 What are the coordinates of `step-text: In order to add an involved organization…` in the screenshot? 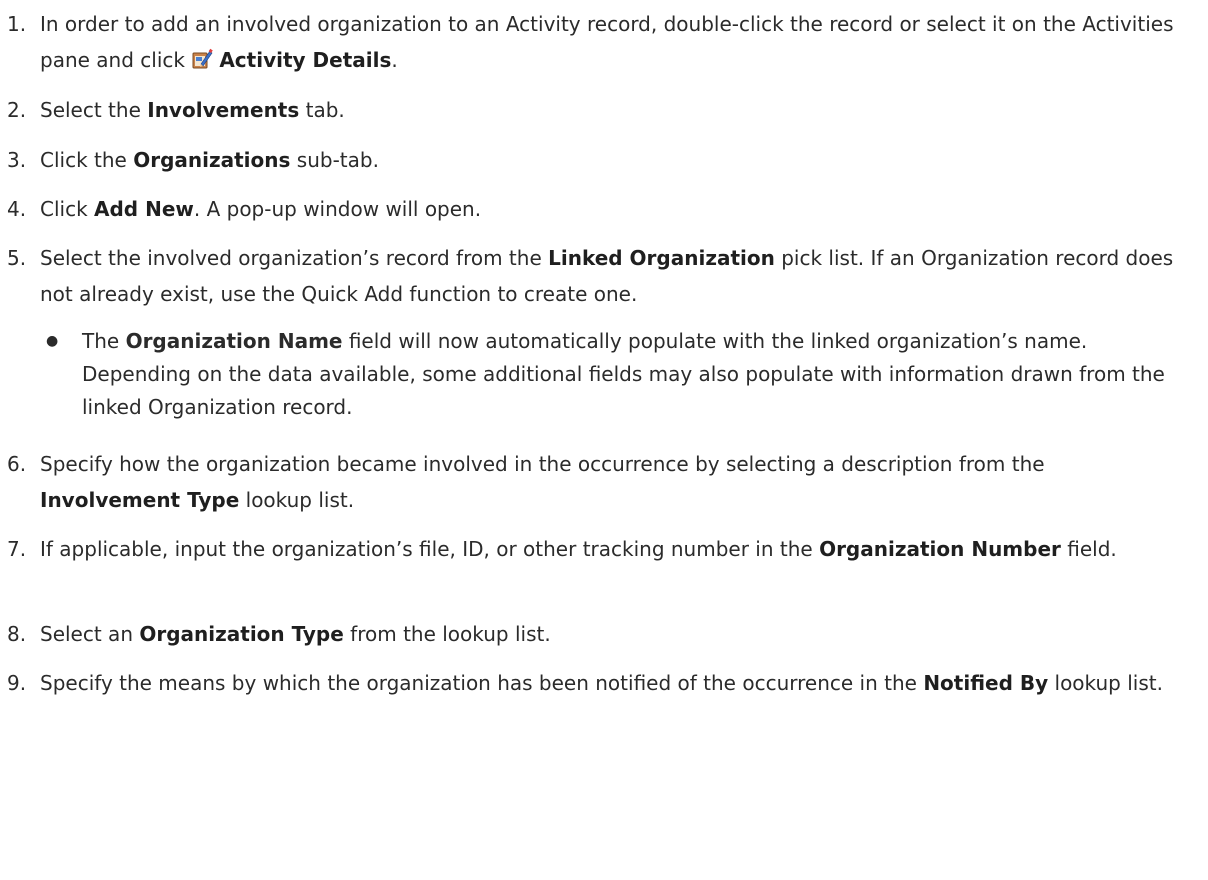 It's located at (607, 42).